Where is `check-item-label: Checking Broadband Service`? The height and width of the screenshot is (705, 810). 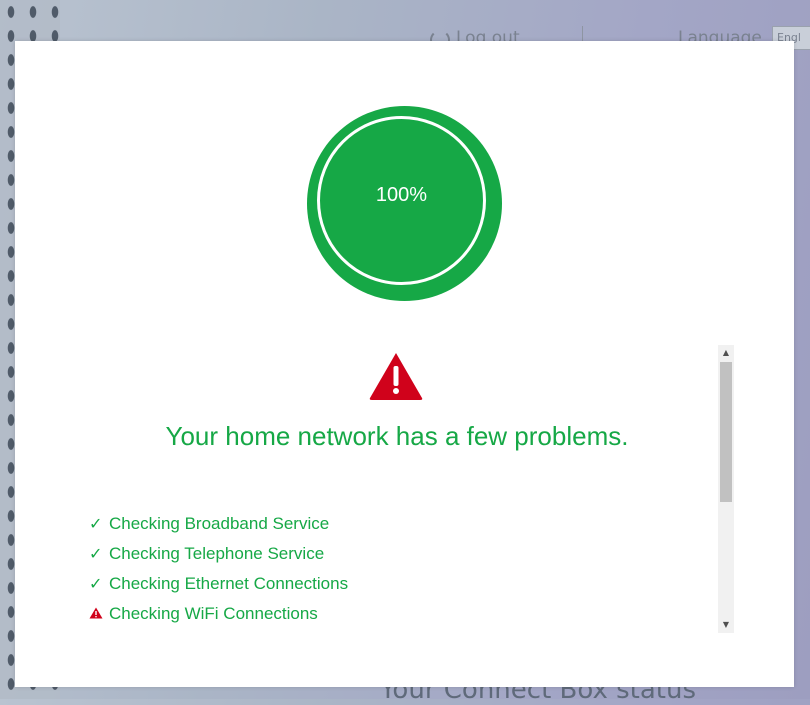 check-item-label: Checking Broadband Service is located at coordinates (219, 523).